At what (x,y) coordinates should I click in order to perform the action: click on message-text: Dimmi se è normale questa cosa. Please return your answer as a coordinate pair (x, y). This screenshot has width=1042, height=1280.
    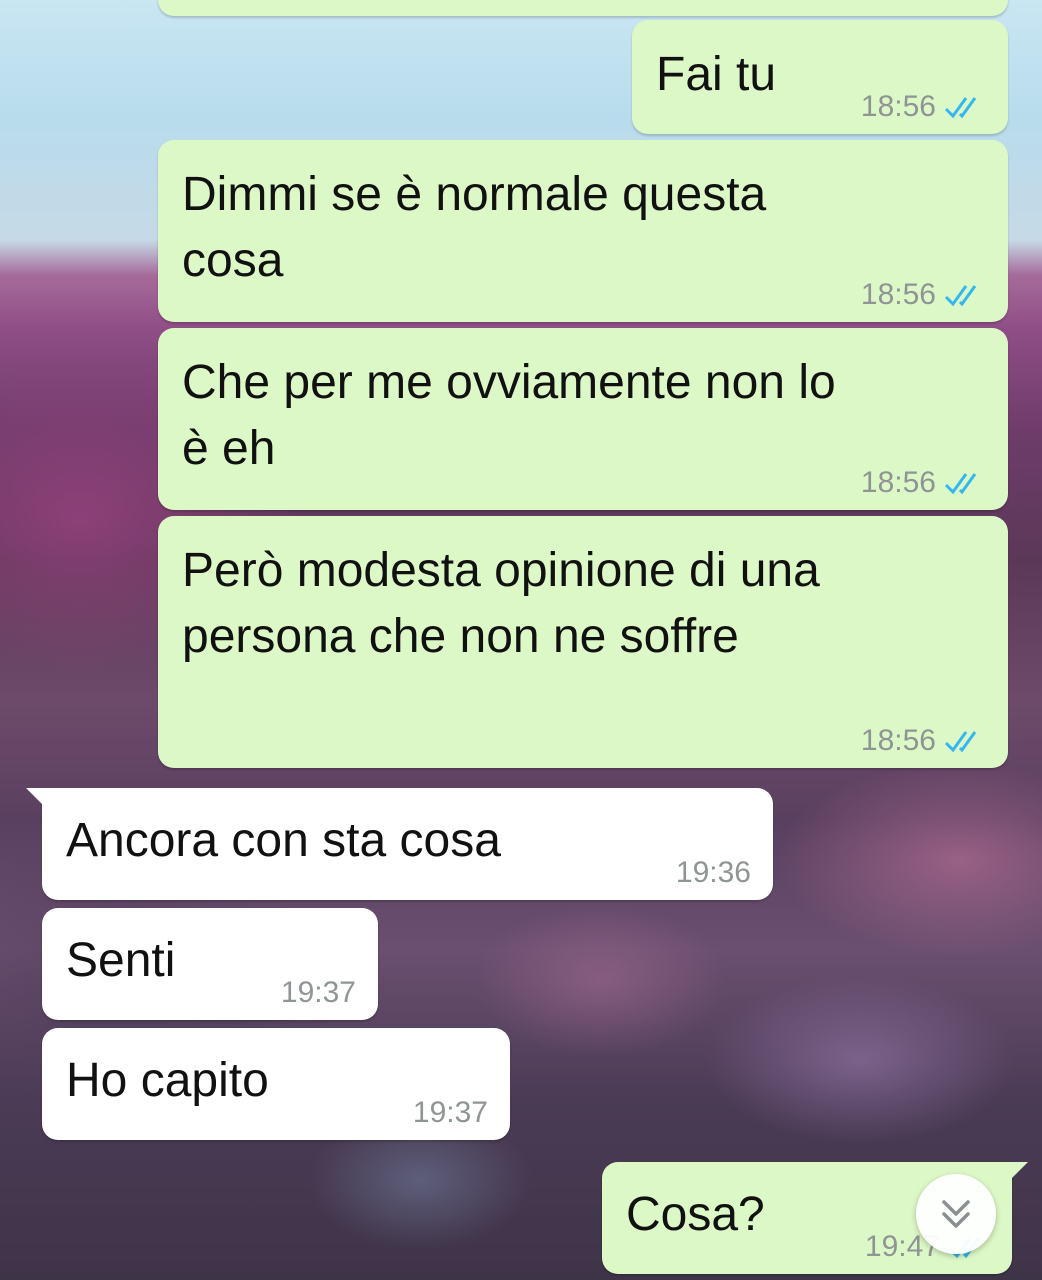
    Looking at the image, I should click on (474, 227).